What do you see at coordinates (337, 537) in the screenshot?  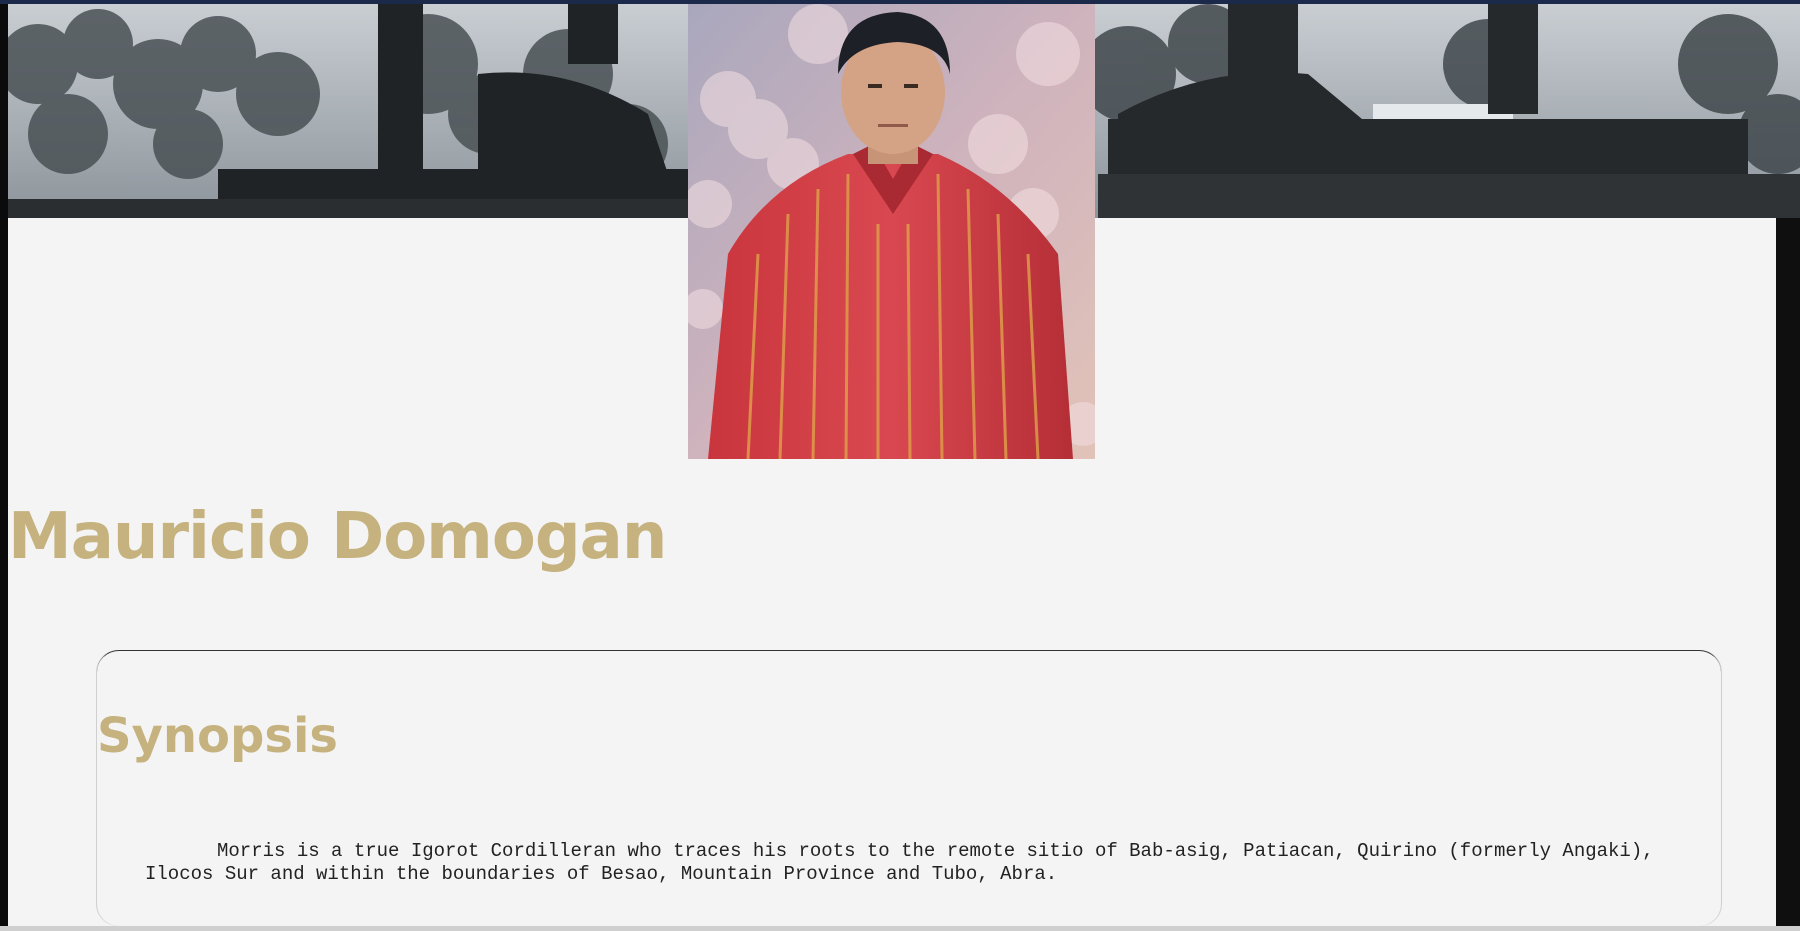 I see `person-name-heading: Mauricio Domogan` at bounding box center [337, 537].